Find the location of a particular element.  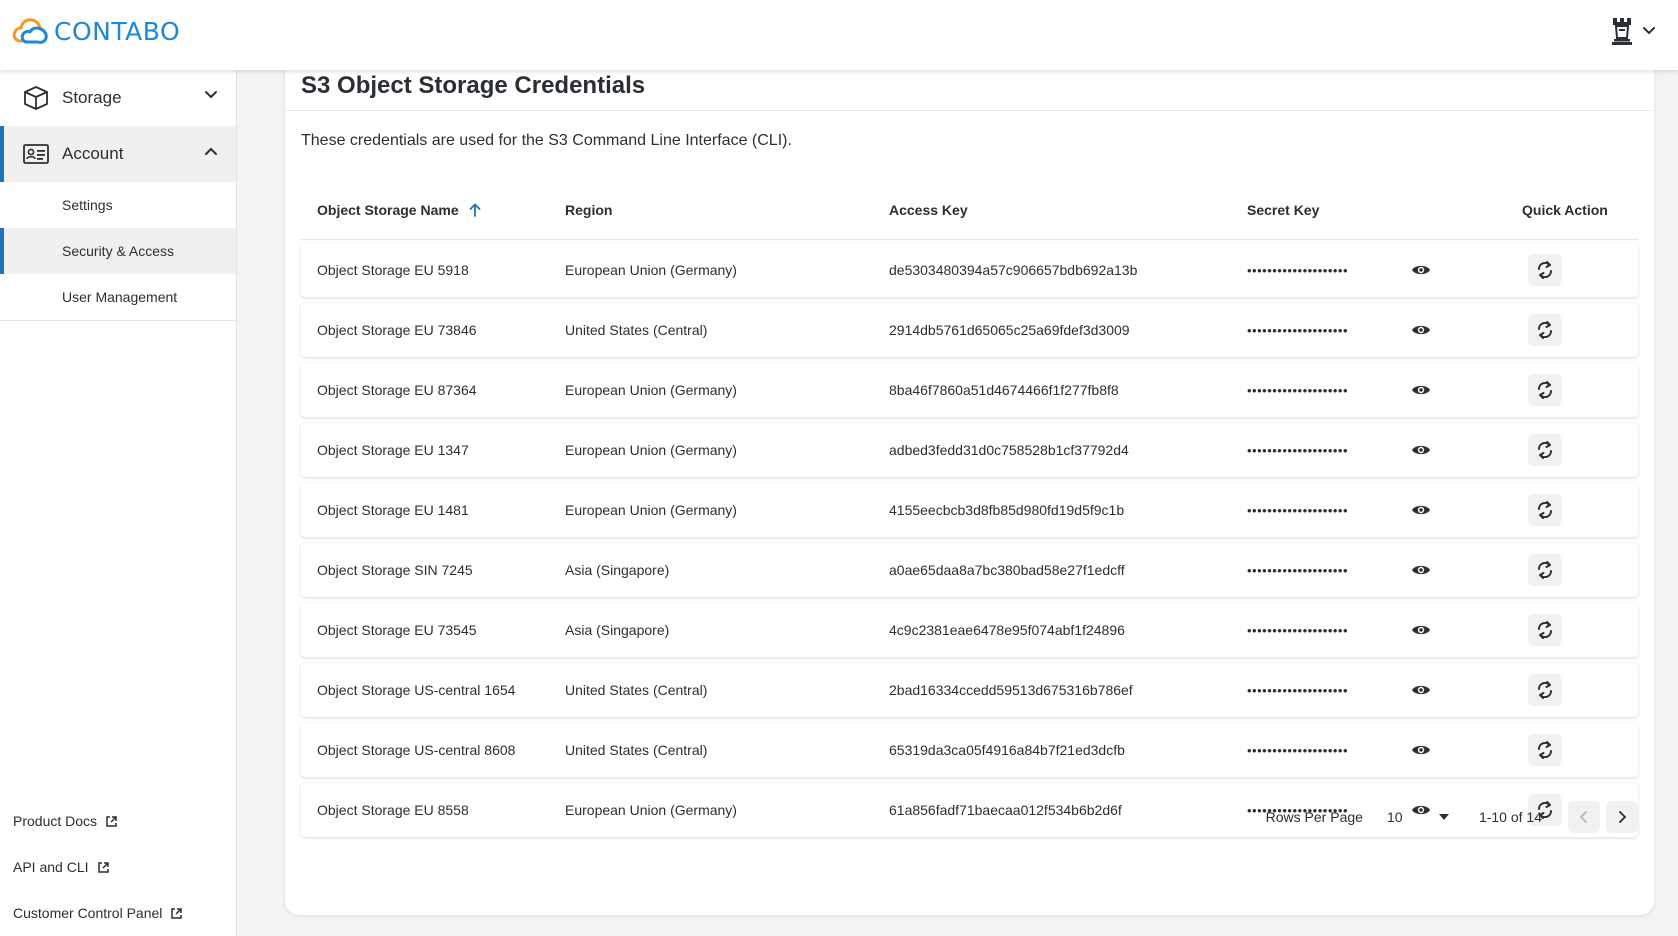

column-label: Object Storage Name is located at coordinates (388, 210).